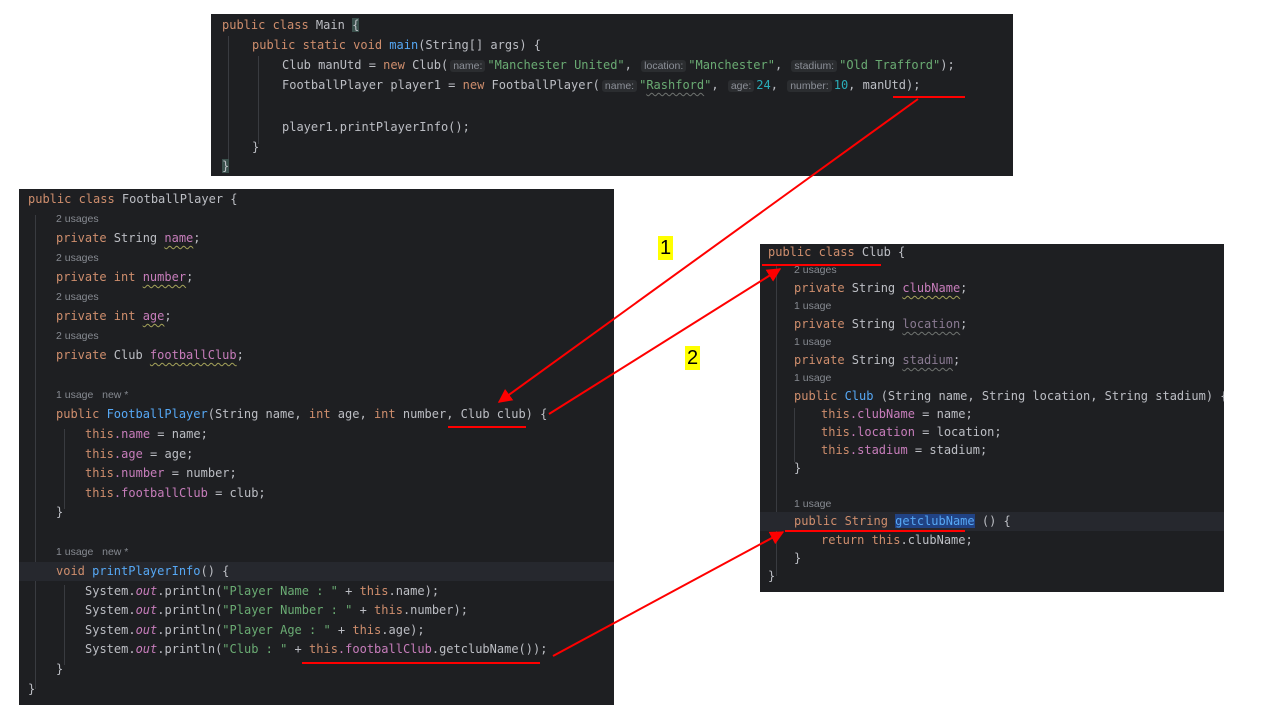 The image size is (1263, 707). I want to click on code-line: public static void main(String[] args) {, so click(632, 45).